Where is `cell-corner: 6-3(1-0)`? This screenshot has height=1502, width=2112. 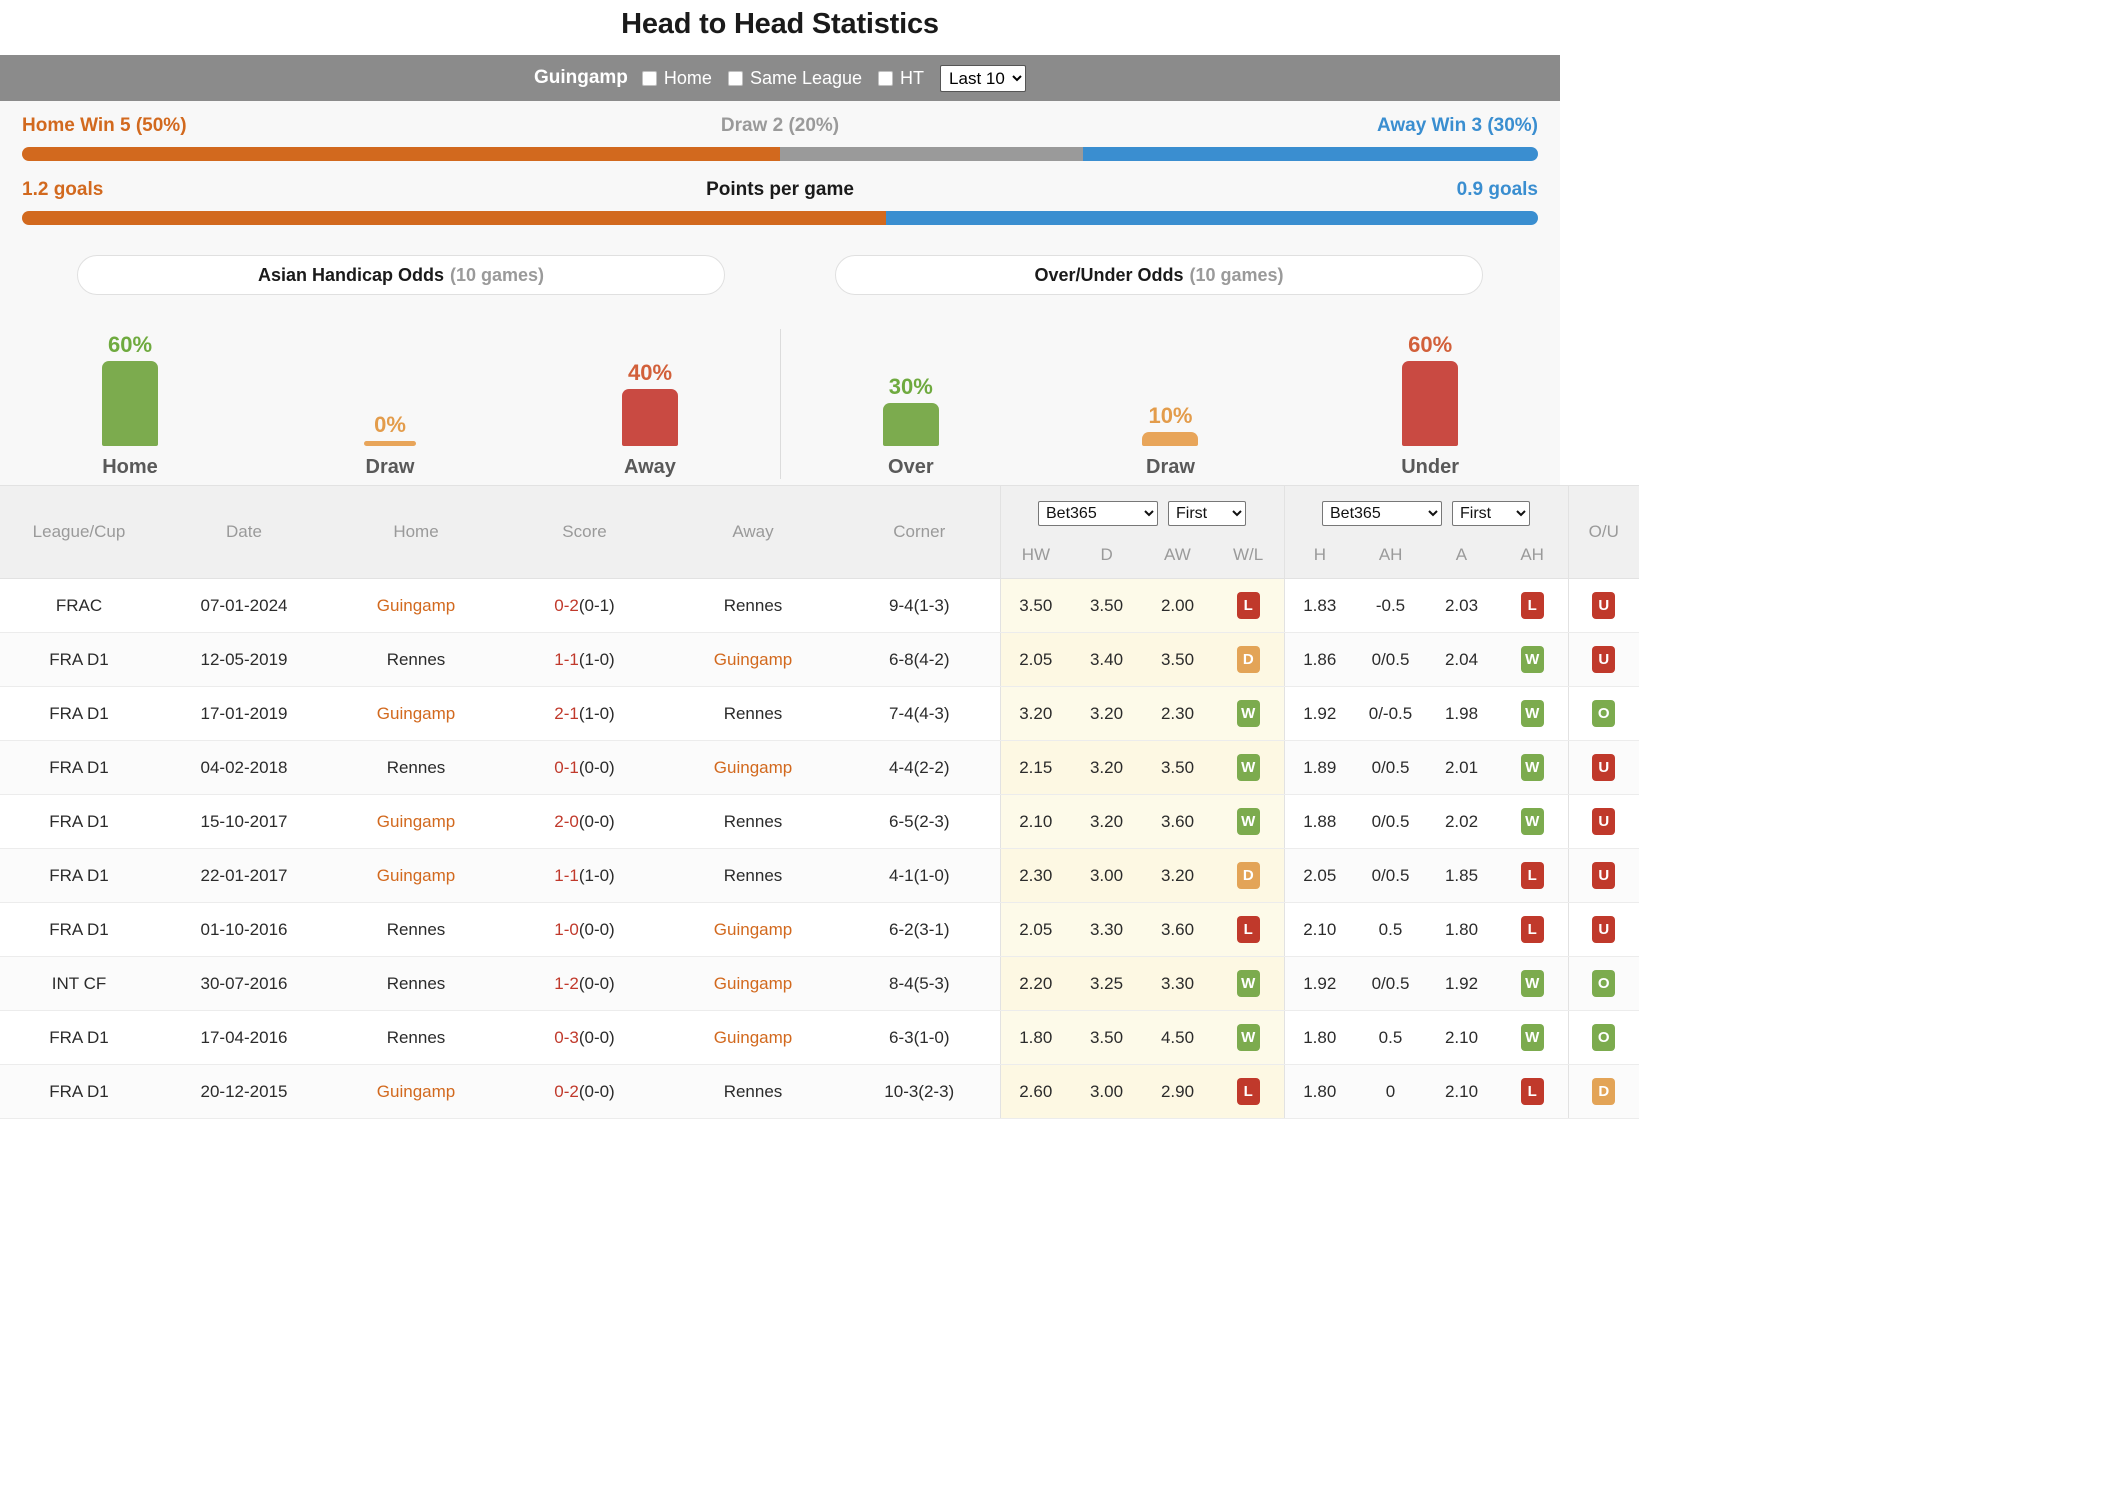
cell-corner: 6-3(1-0) is located at coordinates (919, 1037).